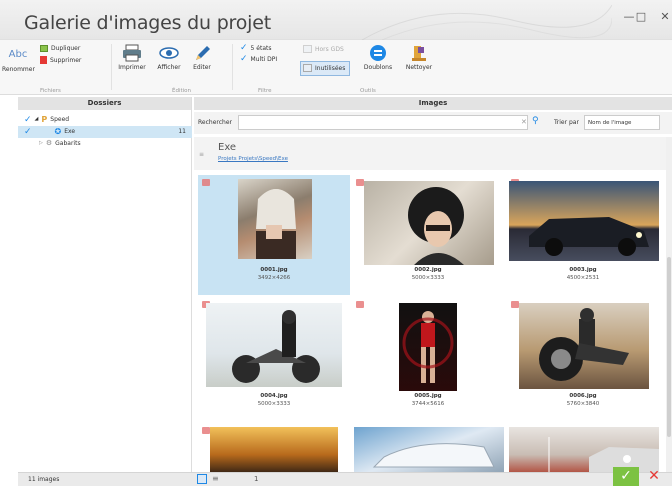 The image size is (672, 486). I want to click on expand-arrow-icon: ◢, so click(36, 119).